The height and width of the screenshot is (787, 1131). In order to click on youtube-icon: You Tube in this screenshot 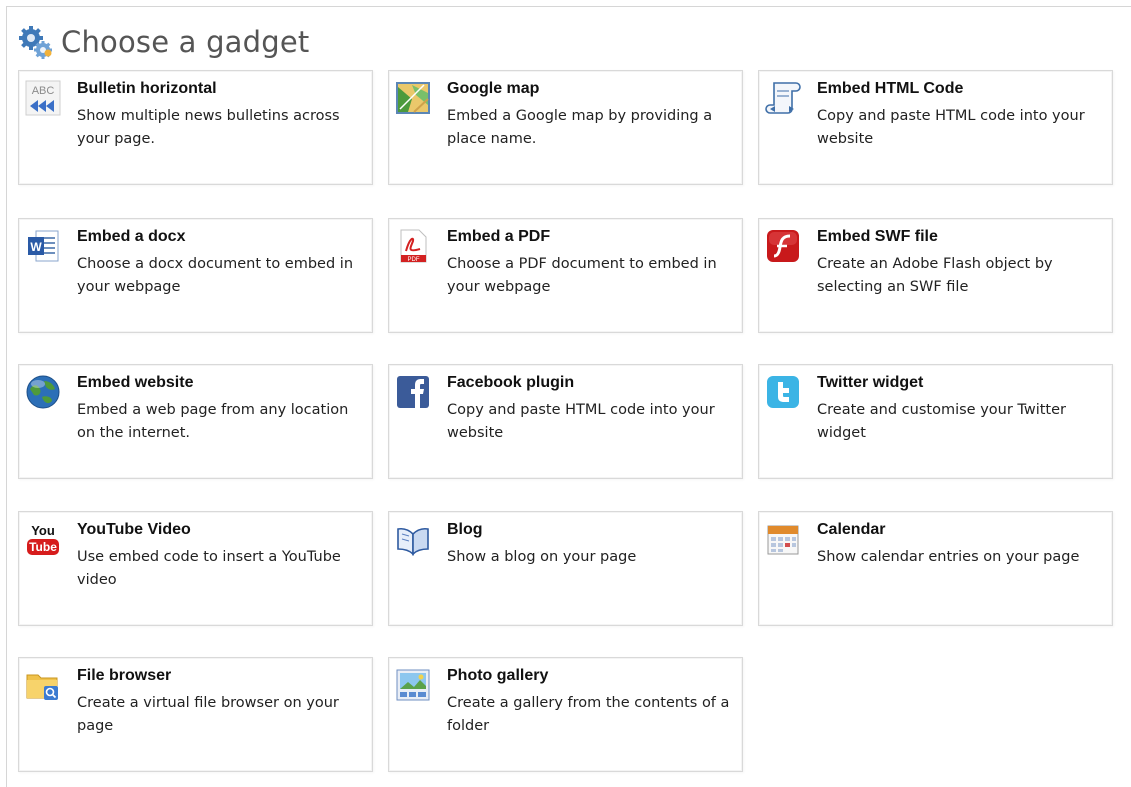, I will do `click(43, 539)`.